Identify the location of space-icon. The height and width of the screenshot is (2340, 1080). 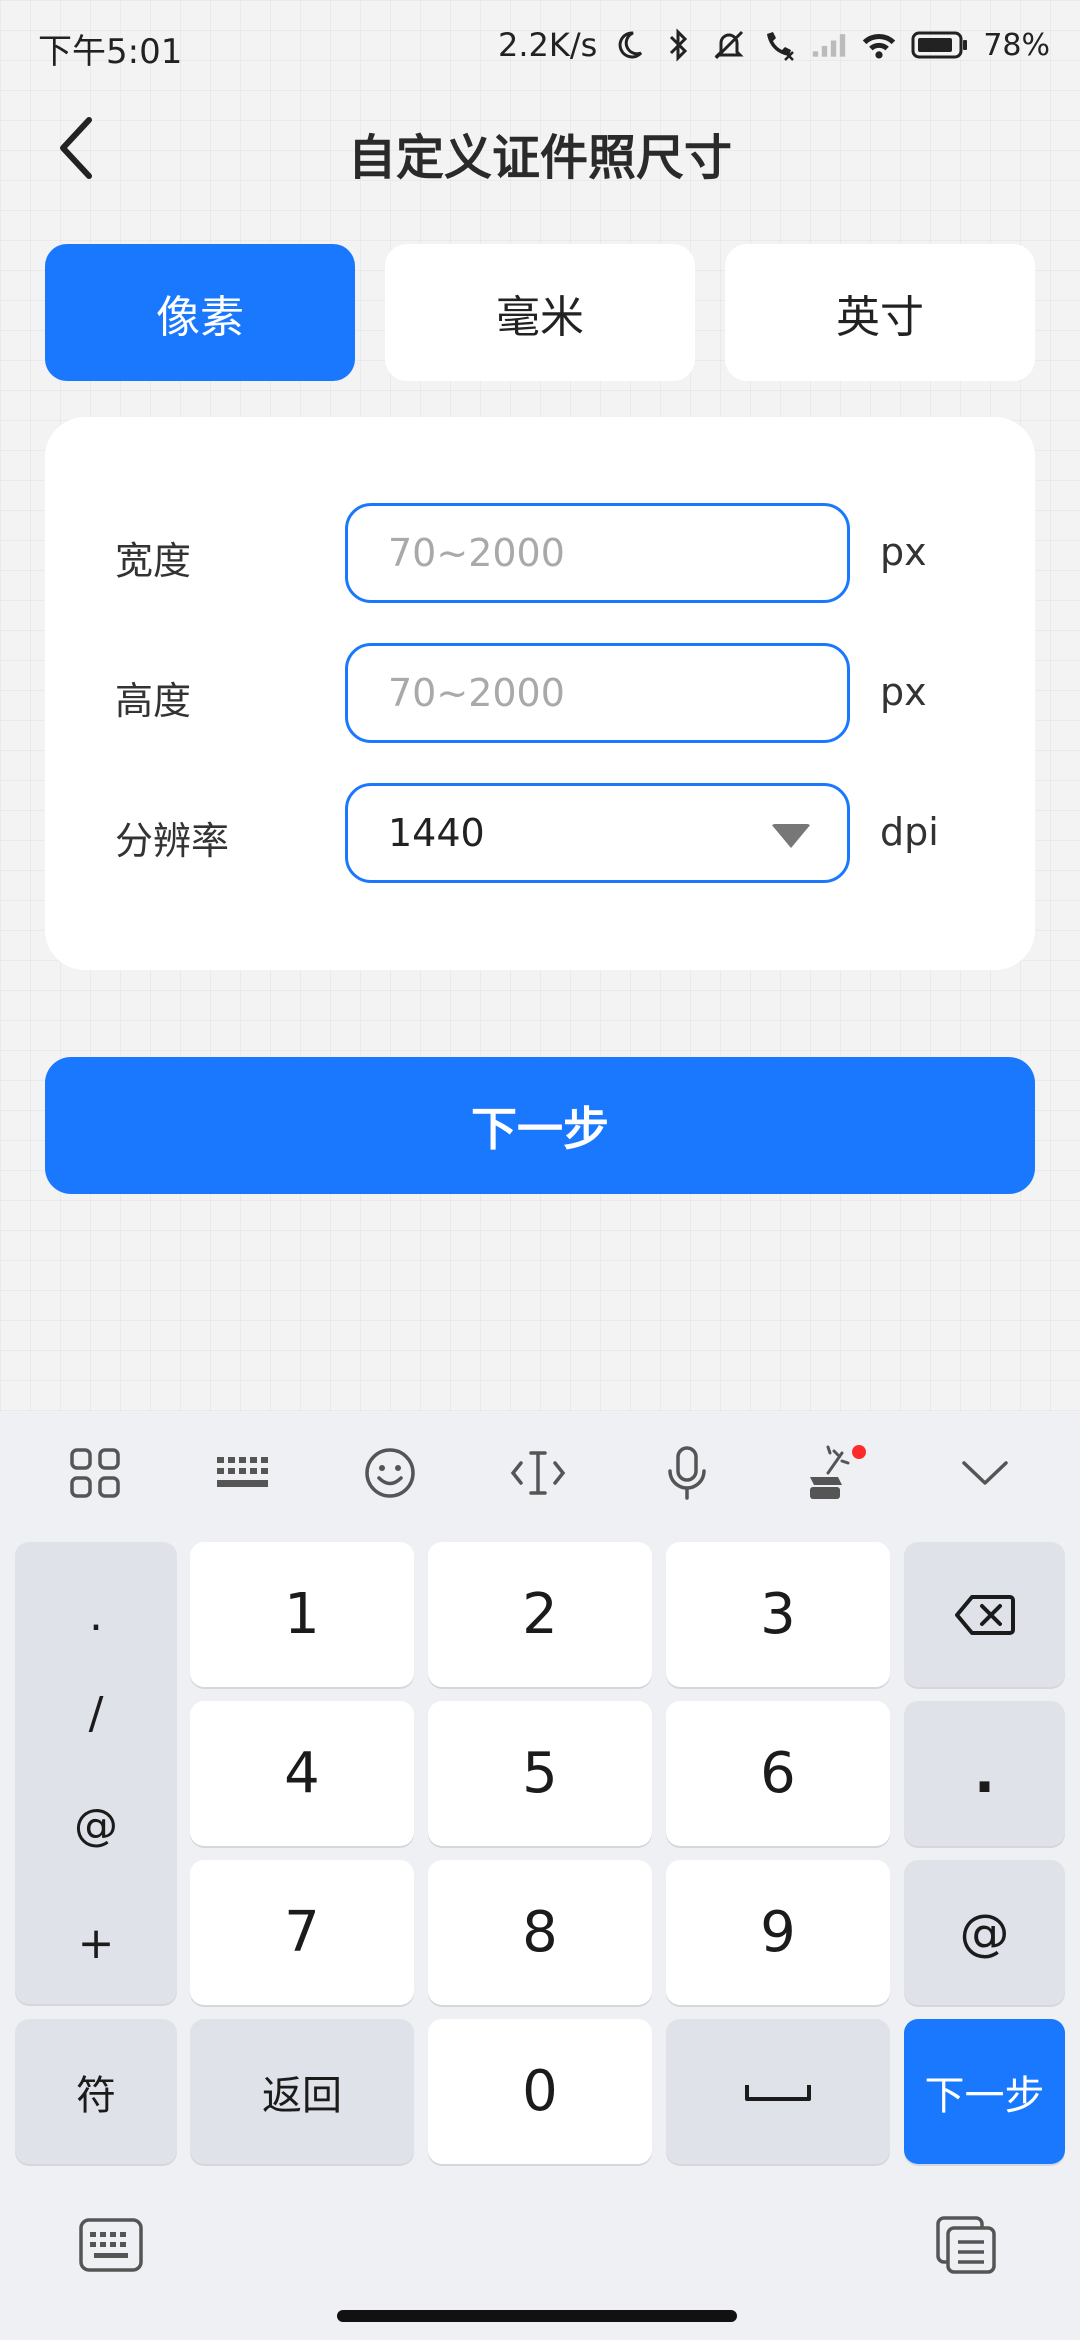
(778, 2092).